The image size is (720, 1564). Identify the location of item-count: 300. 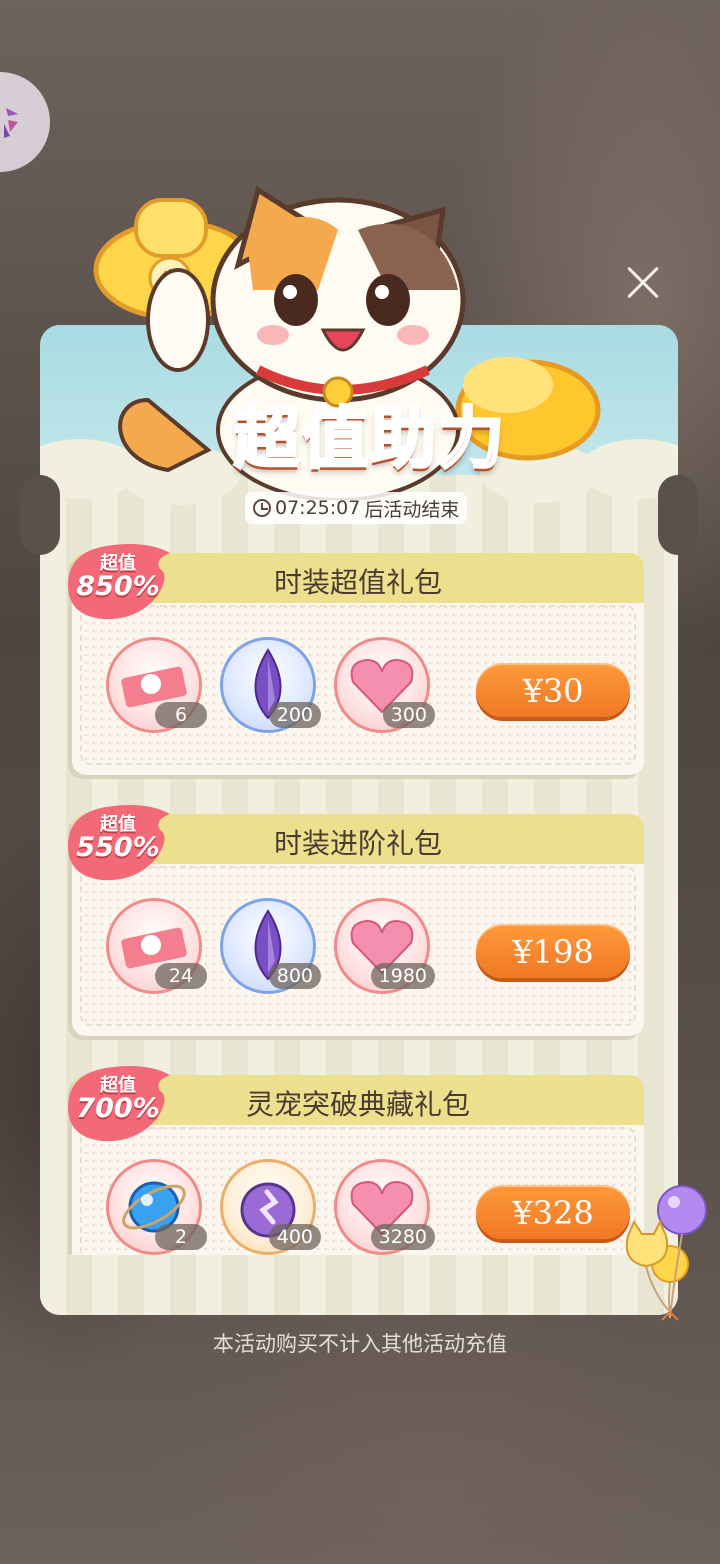
(408, 715).